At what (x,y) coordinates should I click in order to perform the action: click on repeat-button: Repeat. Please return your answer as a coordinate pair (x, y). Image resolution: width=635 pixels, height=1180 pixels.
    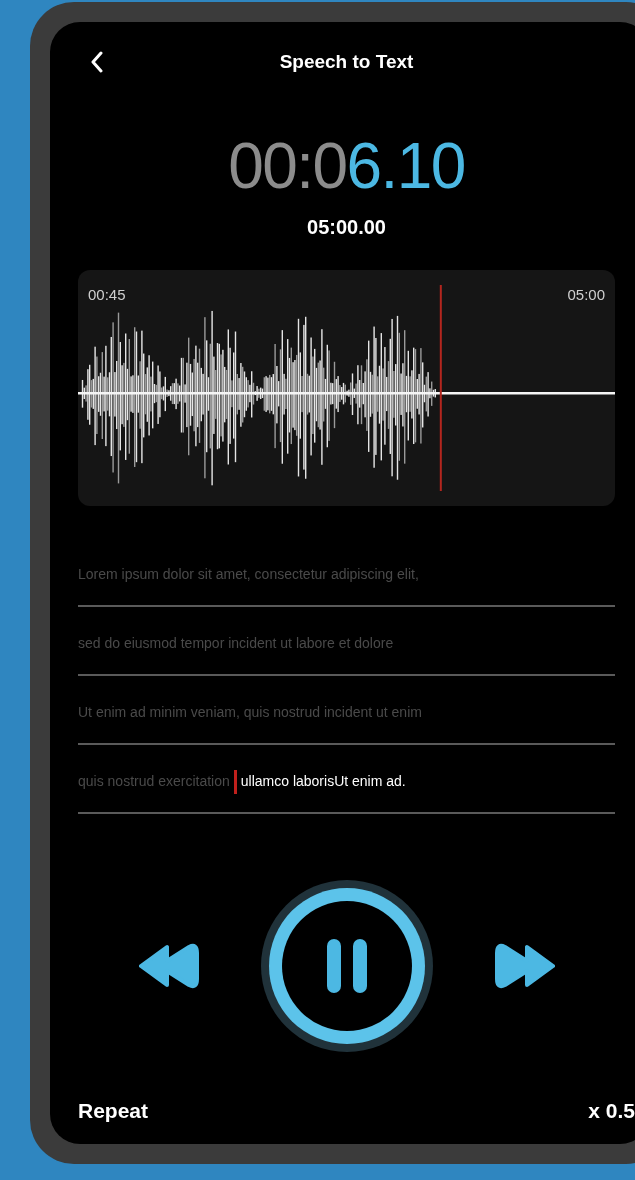
    Looking at the image, I should click on (113, 1110).